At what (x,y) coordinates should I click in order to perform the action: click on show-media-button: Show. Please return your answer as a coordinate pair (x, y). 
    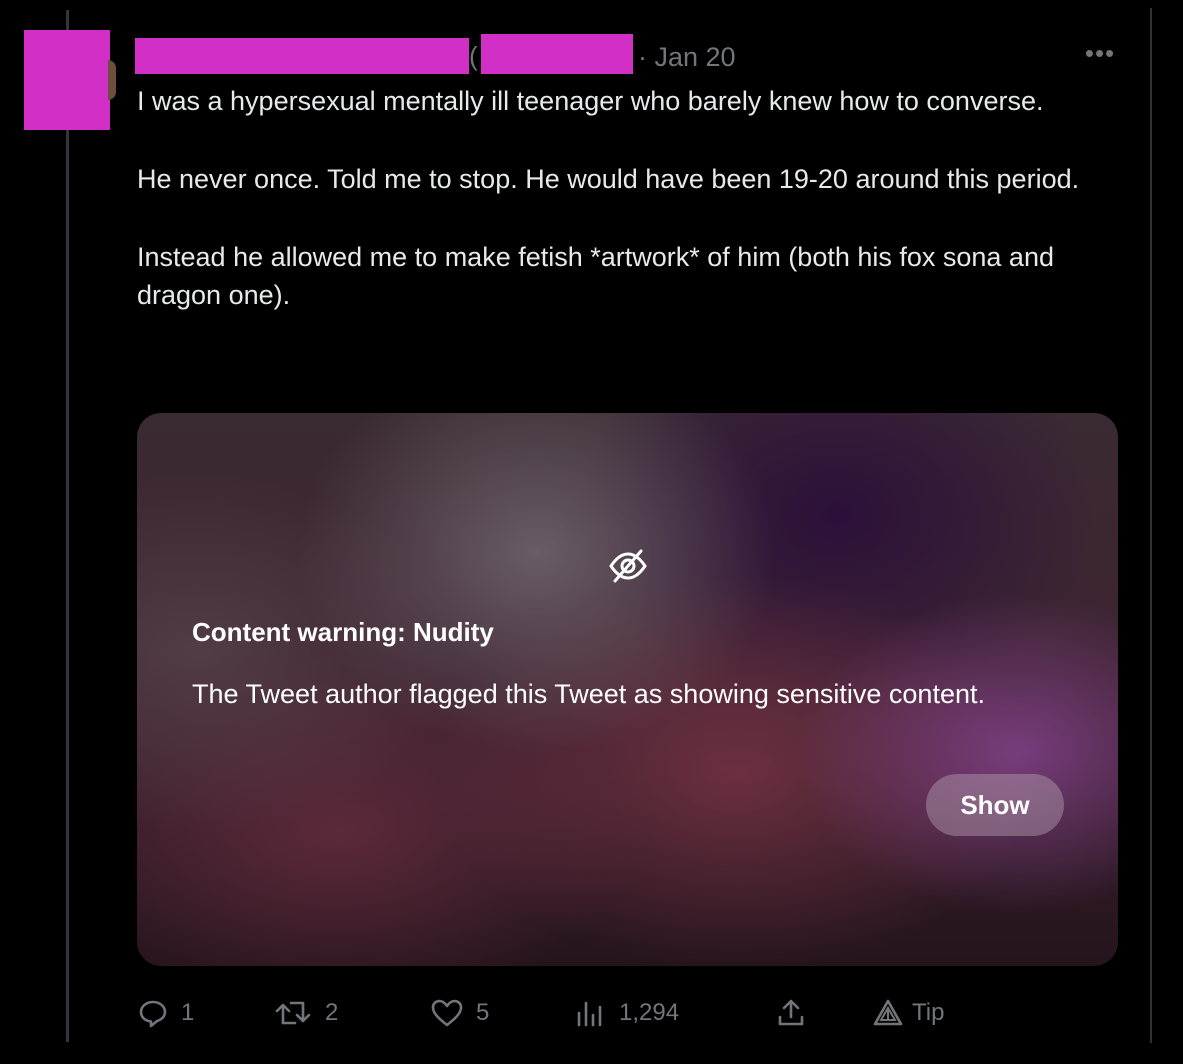
    Looking at the image, I should click on (995, 805).